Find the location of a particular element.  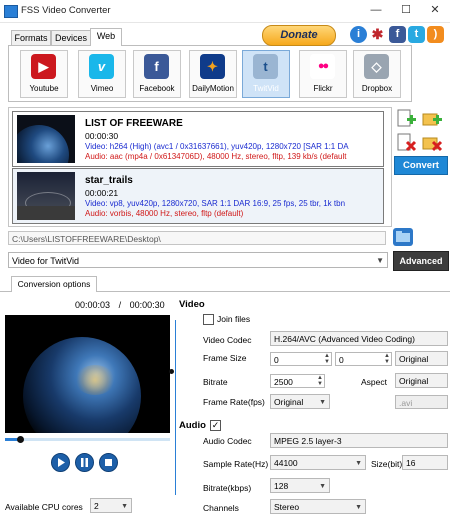

site-dailymotion-button: ✦ DailyMotion is located at coordinates (213, 74).